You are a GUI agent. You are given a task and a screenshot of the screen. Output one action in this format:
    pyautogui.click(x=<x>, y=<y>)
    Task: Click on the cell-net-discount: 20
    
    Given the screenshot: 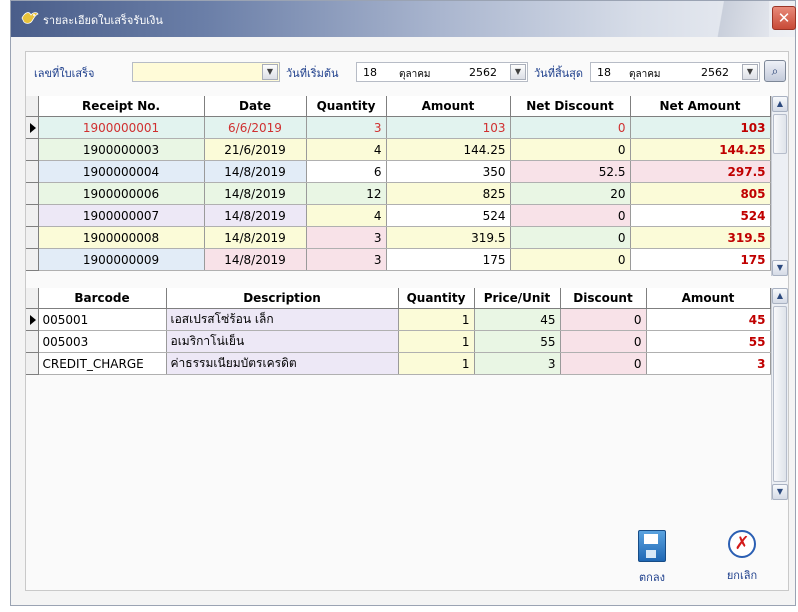 What is the action you would take?
    pyautogui.click(x=570, y=193)
    